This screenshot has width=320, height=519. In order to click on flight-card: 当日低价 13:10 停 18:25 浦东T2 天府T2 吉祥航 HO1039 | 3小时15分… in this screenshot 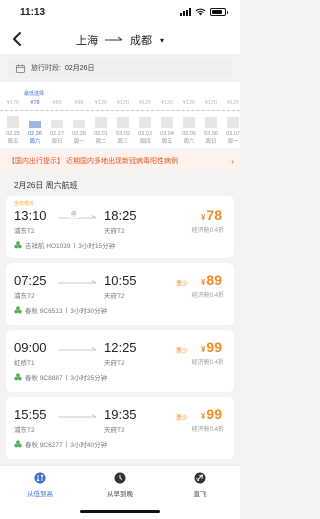, I will do `click(120, 227)`.